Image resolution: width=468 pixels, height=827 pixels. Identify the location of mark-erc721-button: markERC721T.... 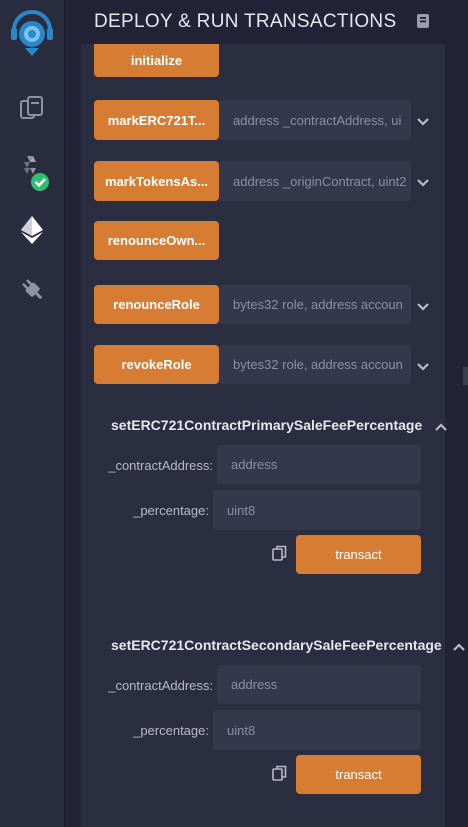
(156, 120).